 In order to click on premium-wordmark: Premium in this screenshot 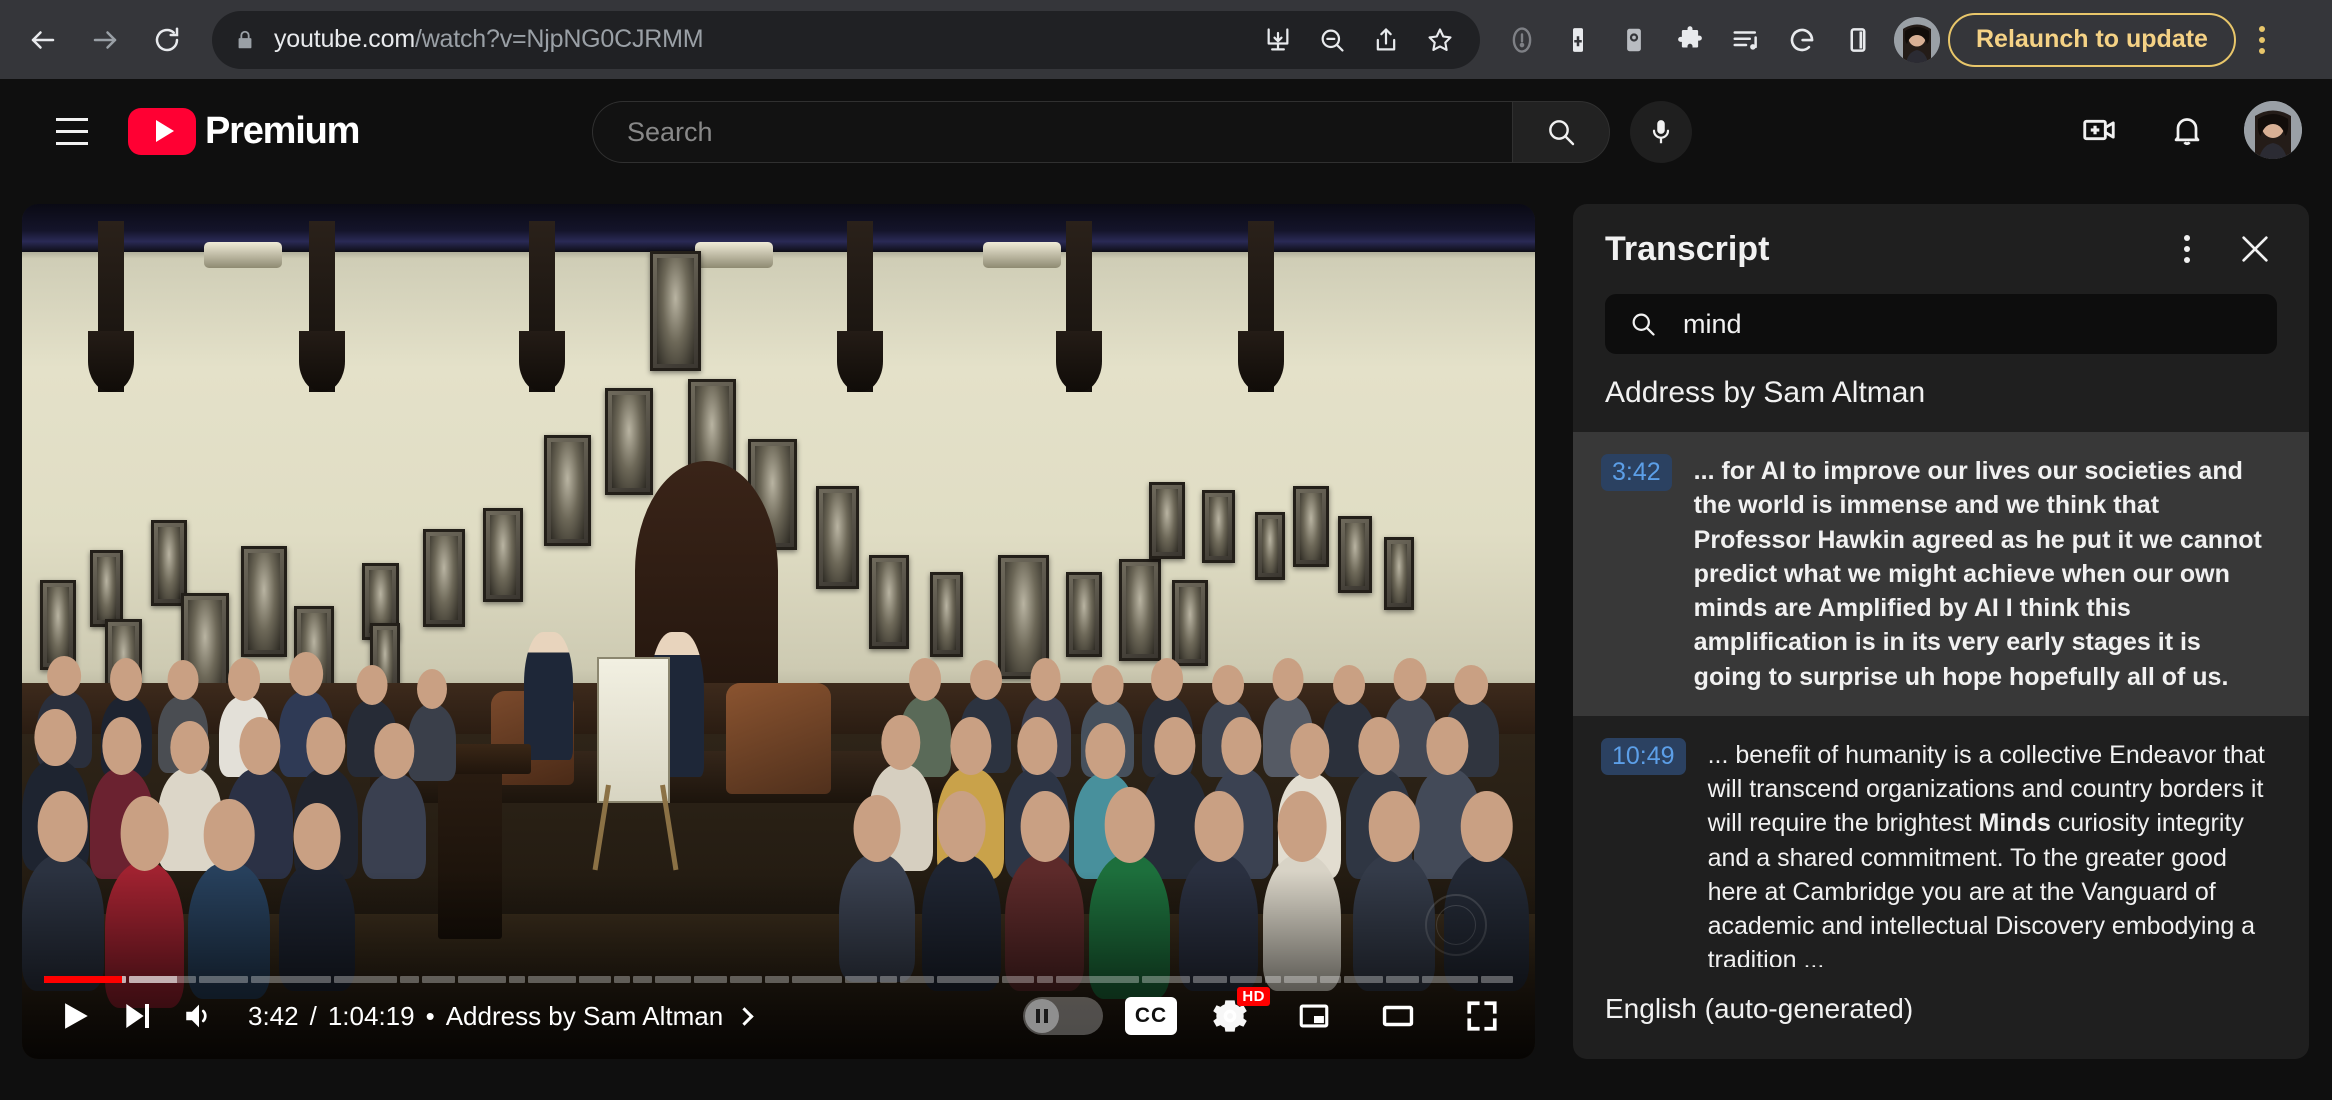, I will do `click(282, 130)`.